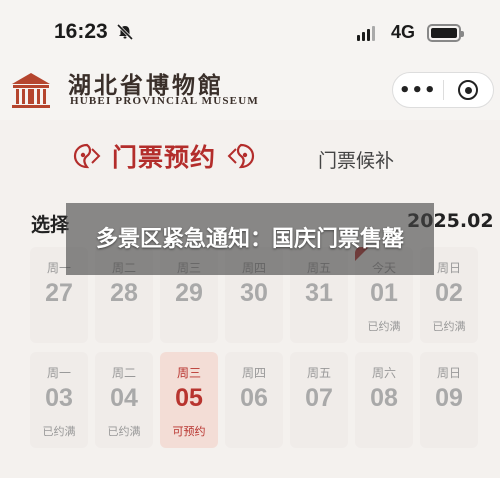 The height and width of the screenshot is (478, 500). What do you see at coordinates (318, 373) in the screenshot?
I see `day-of-week: 周五` at bounding box center [318, 373].